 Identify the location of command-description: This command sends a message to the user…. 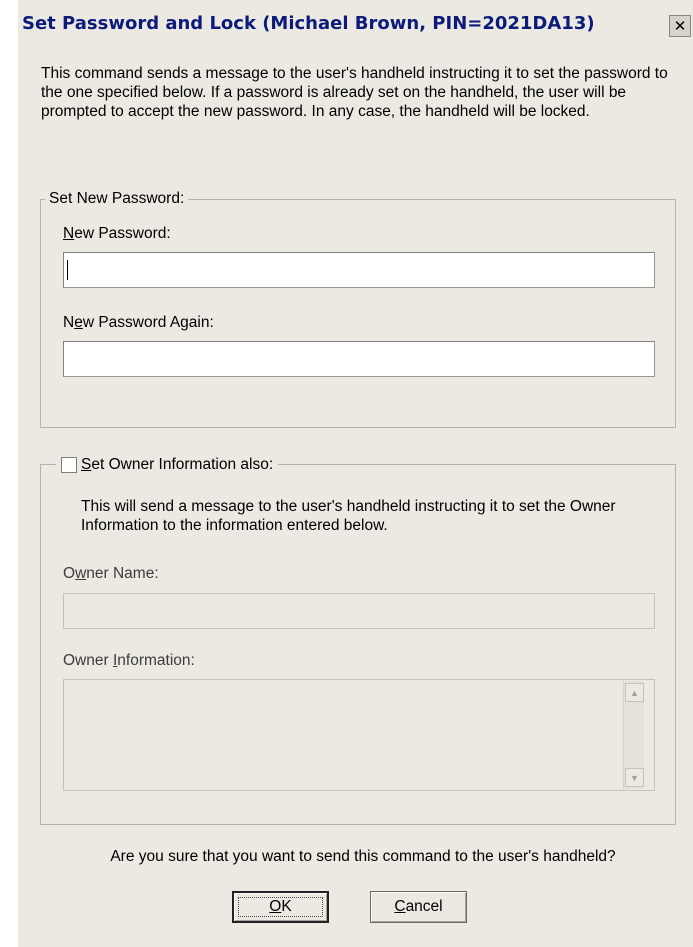
(354, 92).